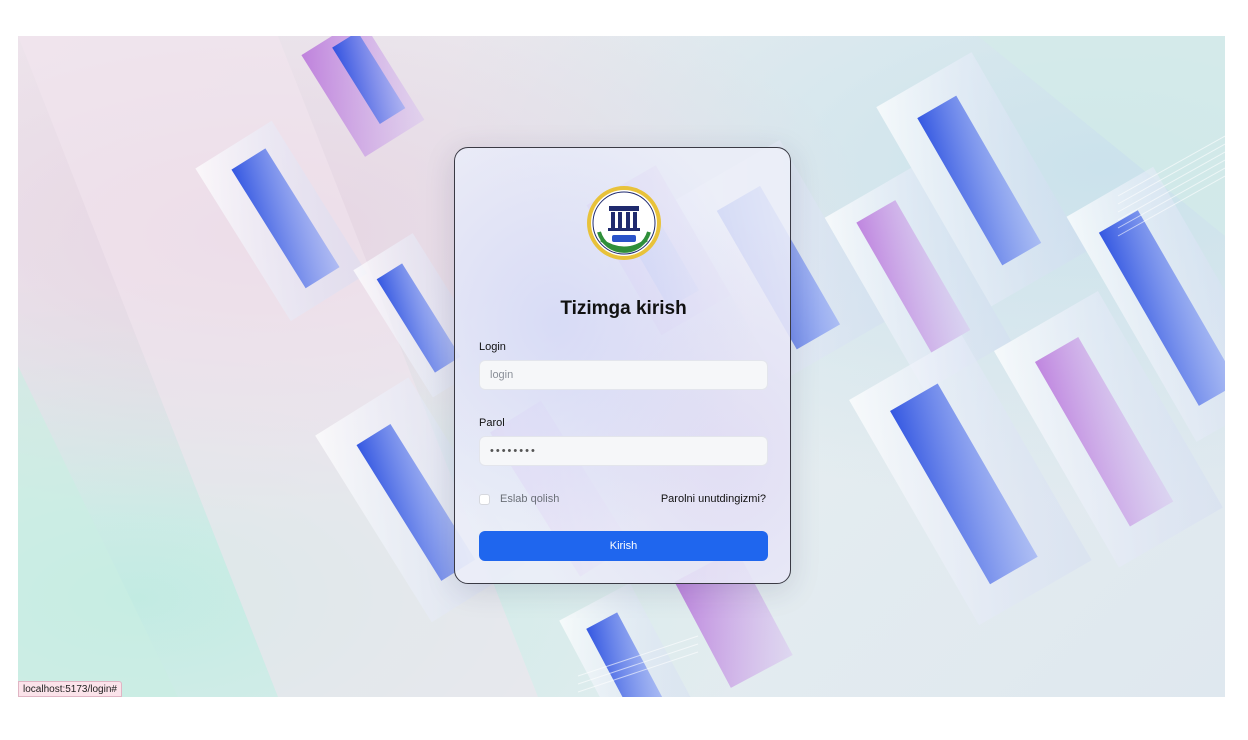 This screenshot has width=1248, height=740. Describe the element at coordinates (623, 375) in the screenshot. I see `login-input` at that location.